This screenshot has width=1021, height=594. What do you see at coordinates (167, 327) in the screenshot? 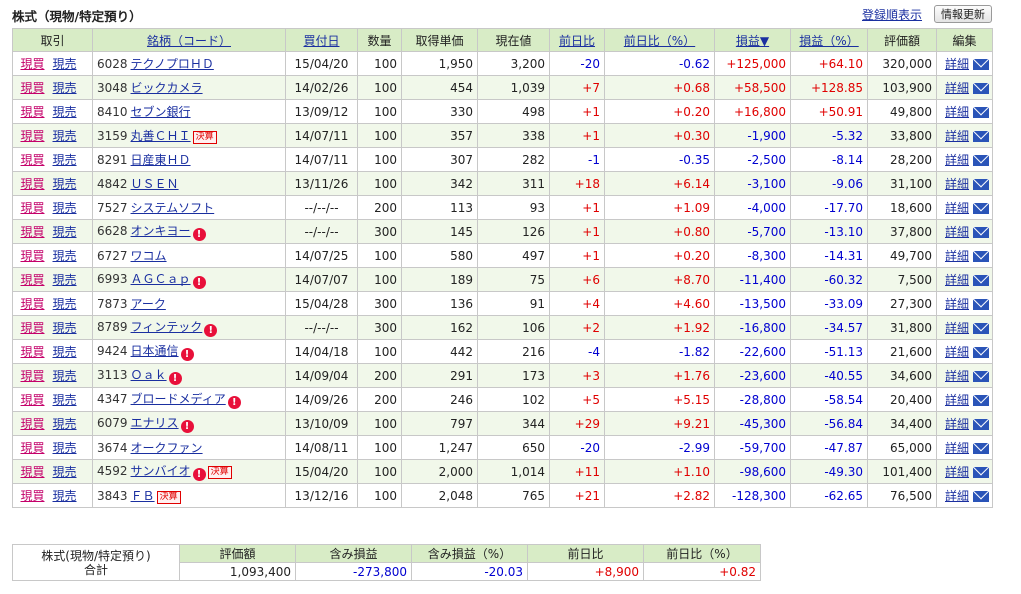
I see `stock-name-link: フィンテック` at bounding box center [167, 327].